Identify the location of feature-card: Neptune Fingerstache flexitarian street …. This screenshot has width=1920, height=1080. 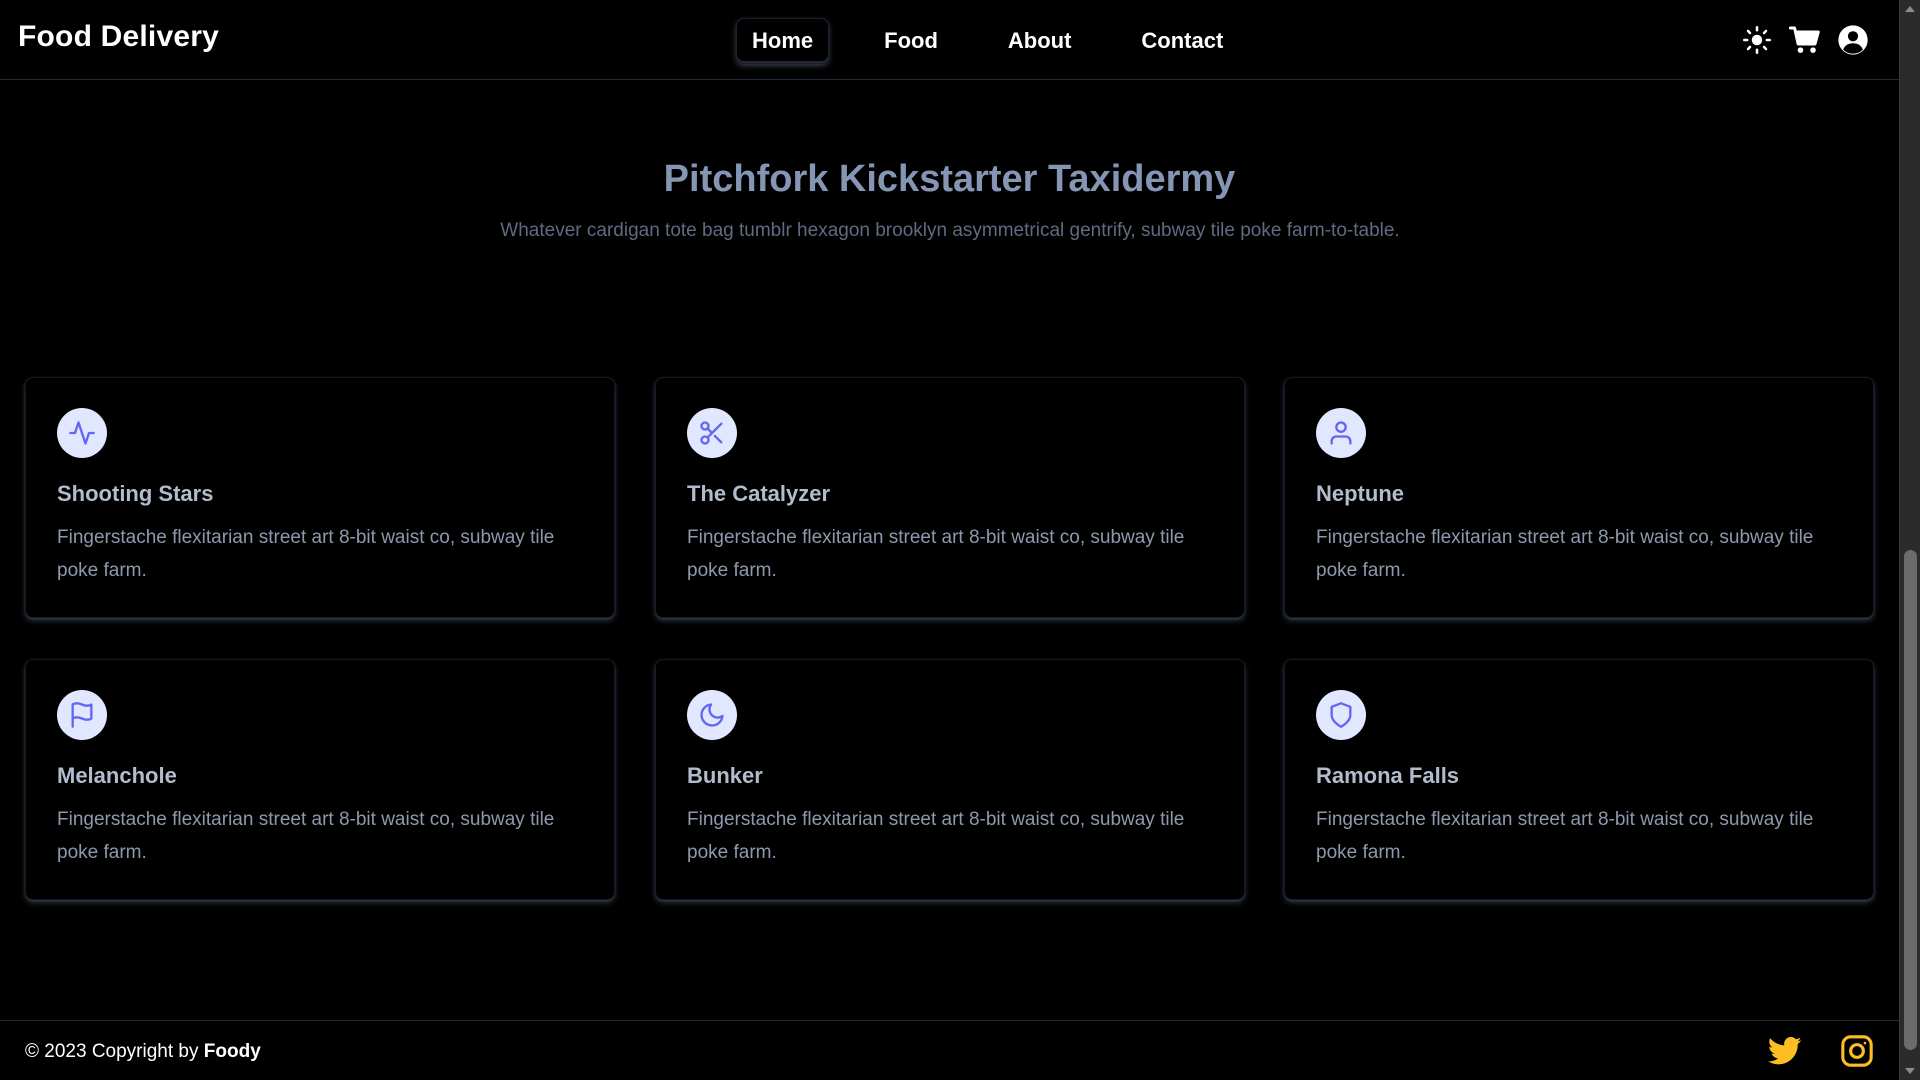
(1579, 497).